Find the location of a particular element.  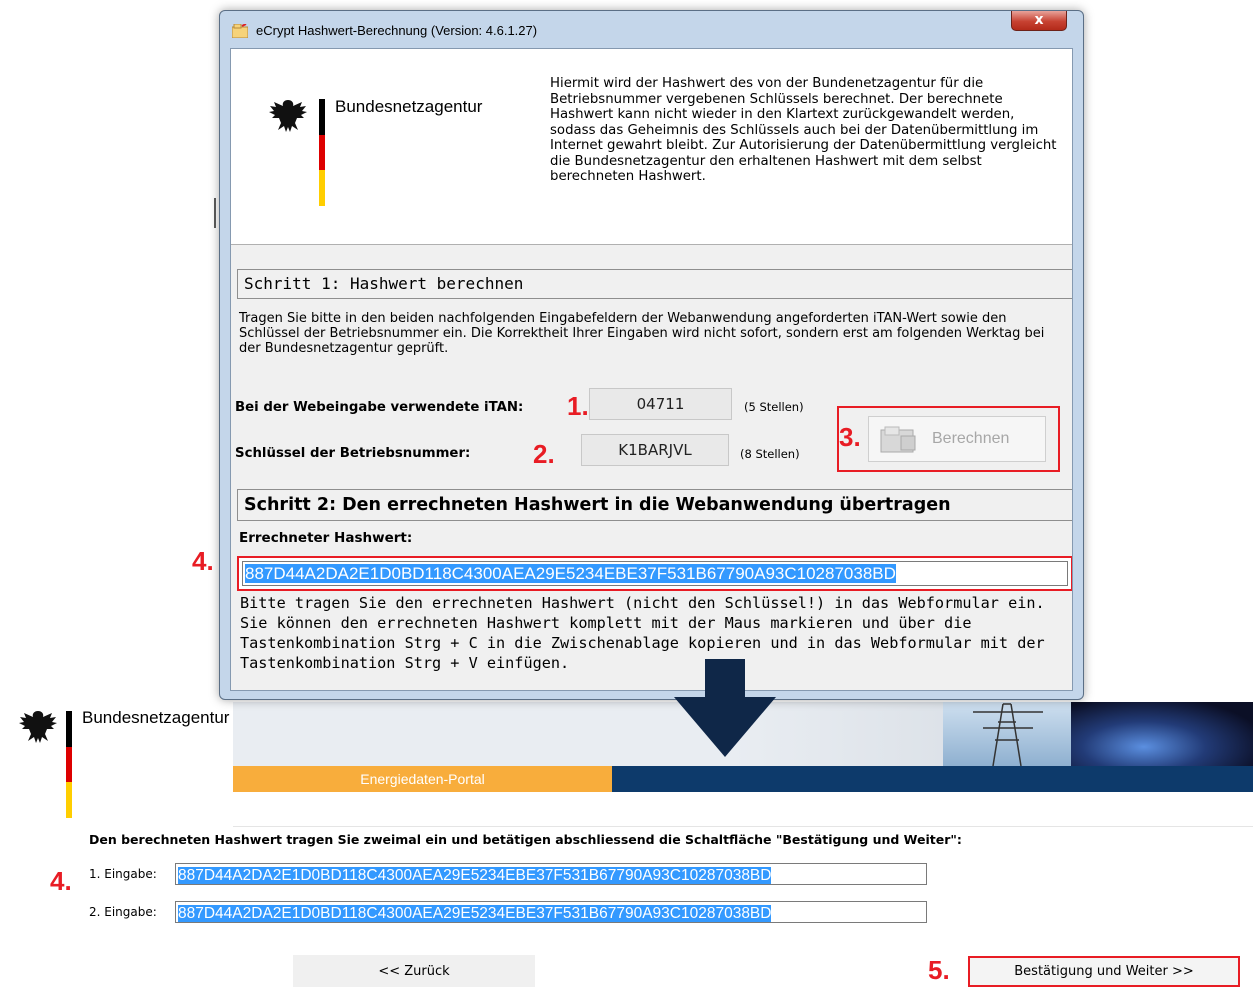

dialog-eagle-icon is located at coordinates (288, 116).